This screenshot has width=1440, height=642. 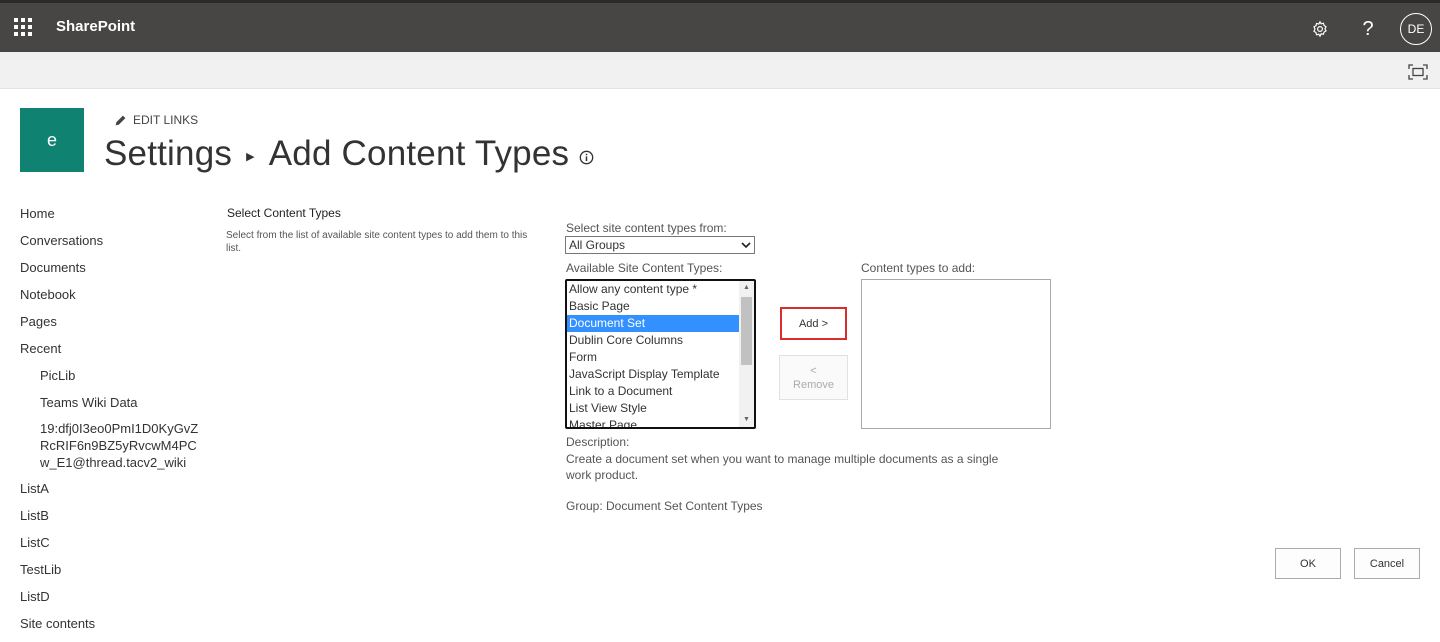 I want to click on pencil-icon, so click(x=120, y=120).